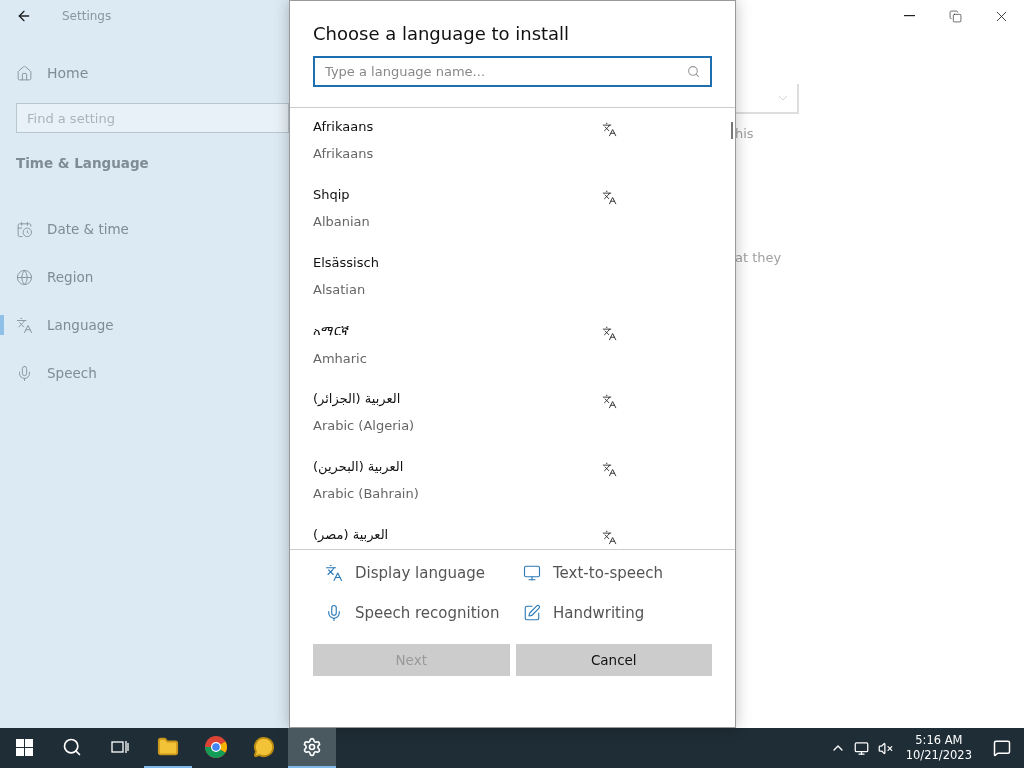  What do you see at coordinates (599, 613) in the screenshot?
I see `feature-label: Handwriting` at bounding box center [599, 613].